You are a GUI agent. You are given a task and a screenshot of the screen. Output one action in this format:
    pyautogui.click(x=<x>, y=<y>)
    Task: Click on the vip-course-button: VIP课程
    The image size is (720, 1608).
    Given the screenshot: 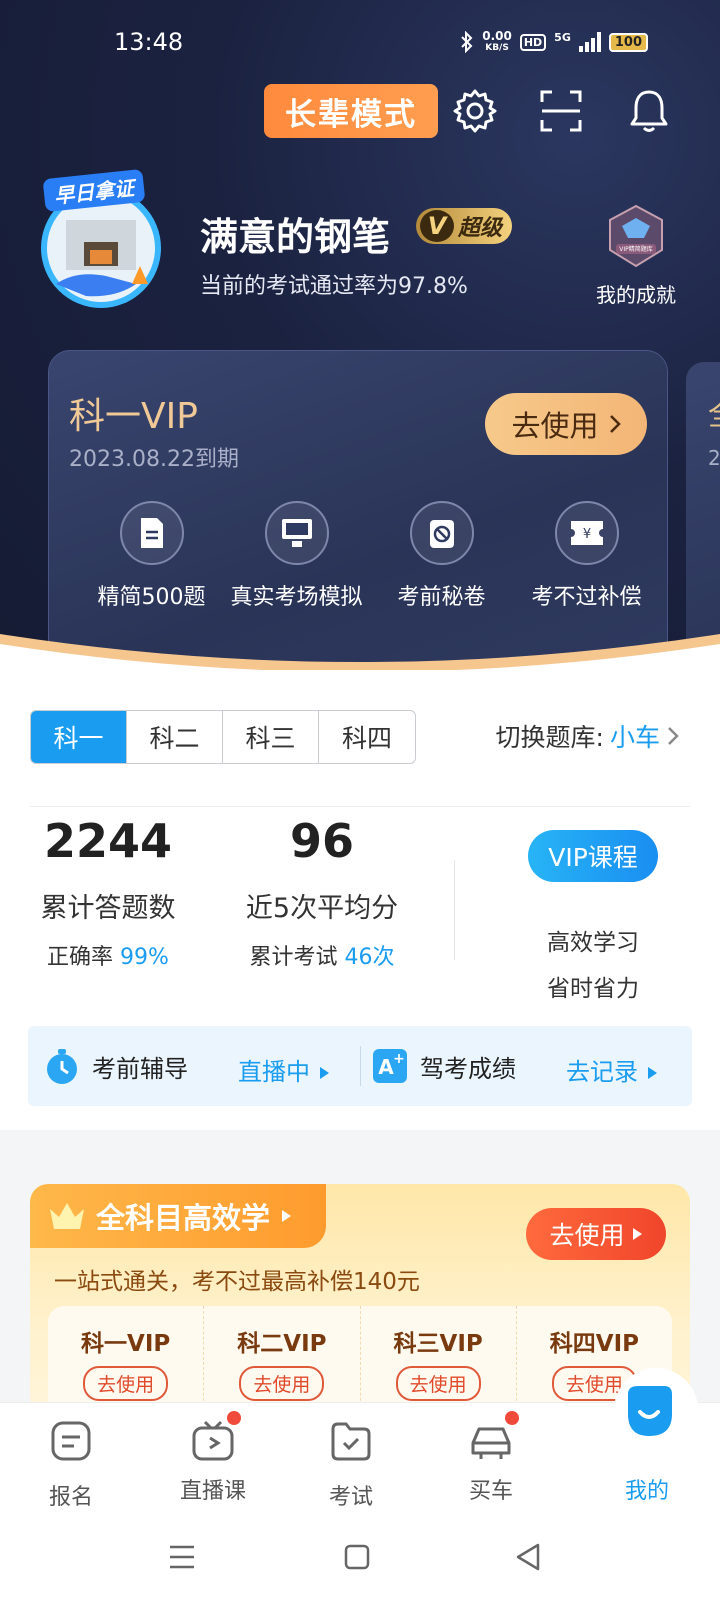 What is the action you would take?
    pyautogui.click(x=593, y=856)
    